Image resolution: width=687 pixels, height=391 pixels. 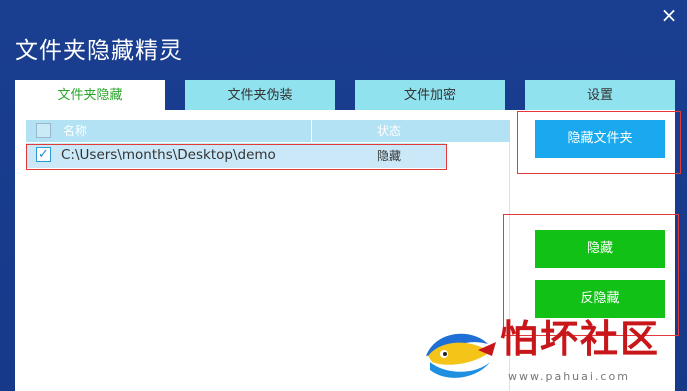 What do you see at coordinates (43, 130) in the screenshot?
I see `select-all-checkbox` at bounding box center [43, 130].